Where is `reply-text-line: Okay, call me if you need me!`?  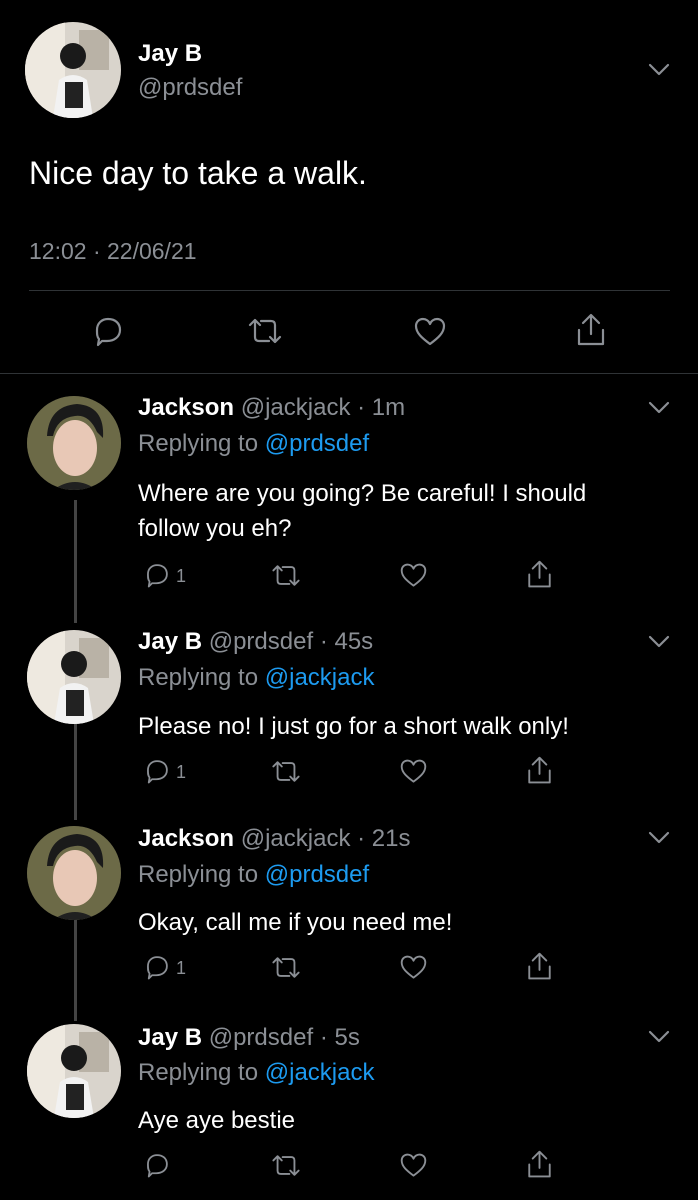
reply-text-line: Okay, call me if you need me! is located at coordinates (295, 922).